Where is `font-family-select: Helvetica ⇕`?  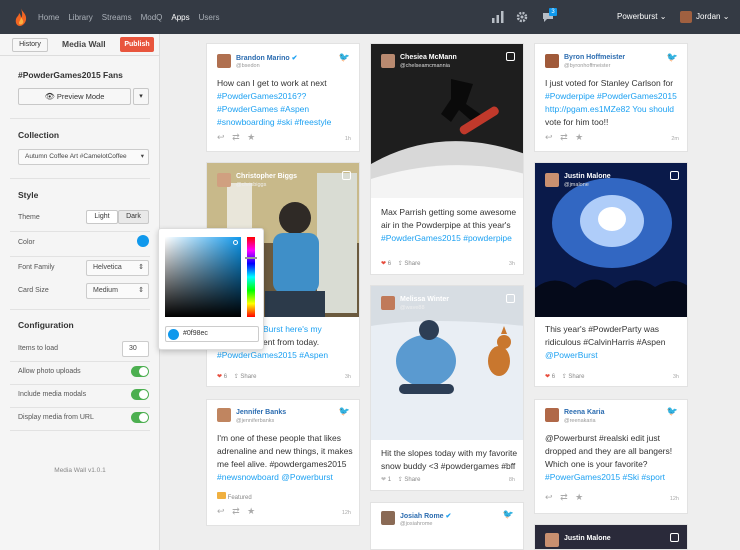 font-family-select: Helvetica ⇕ is located at coordinates (117, 268).